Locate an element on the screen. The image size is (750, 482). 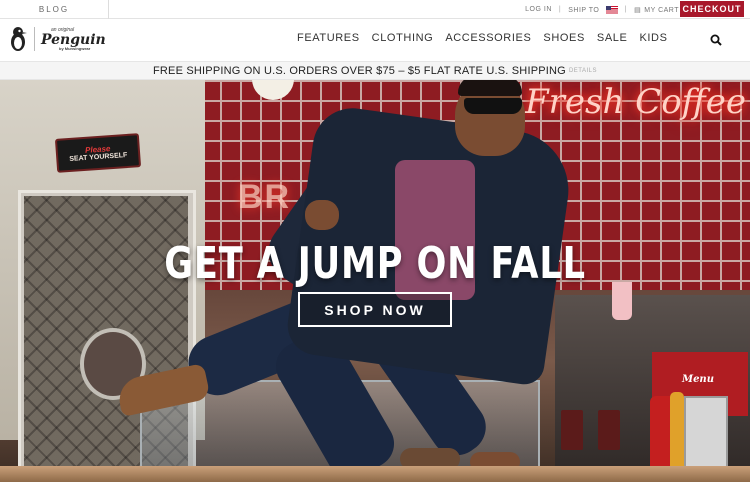
logo-brand: Penguin is located at coordinates (73, 39).